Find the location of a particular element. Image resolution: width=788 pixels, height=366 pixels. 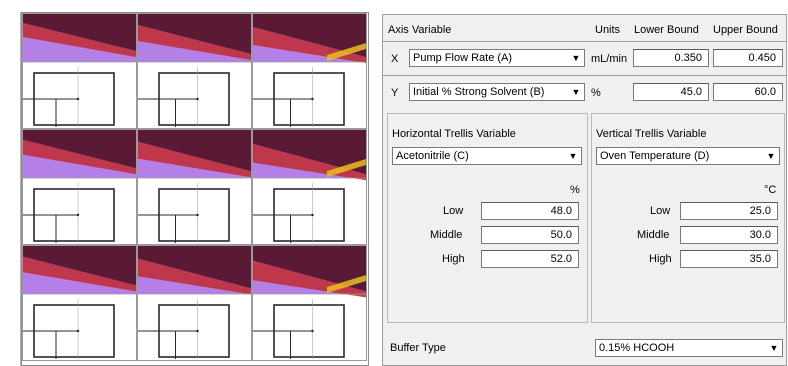

y-axis-letter: Y is located at coordinates (395, 93).